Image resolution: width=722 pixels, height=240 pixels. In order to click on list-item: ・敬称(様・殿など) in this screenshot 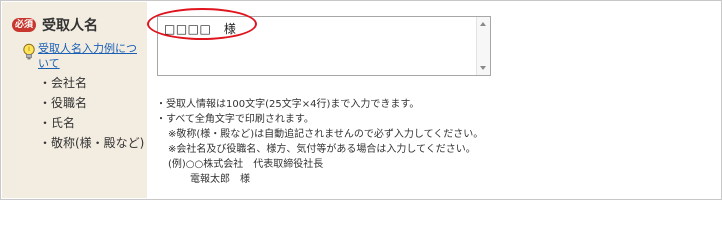, I will do `click(92, 143)`.